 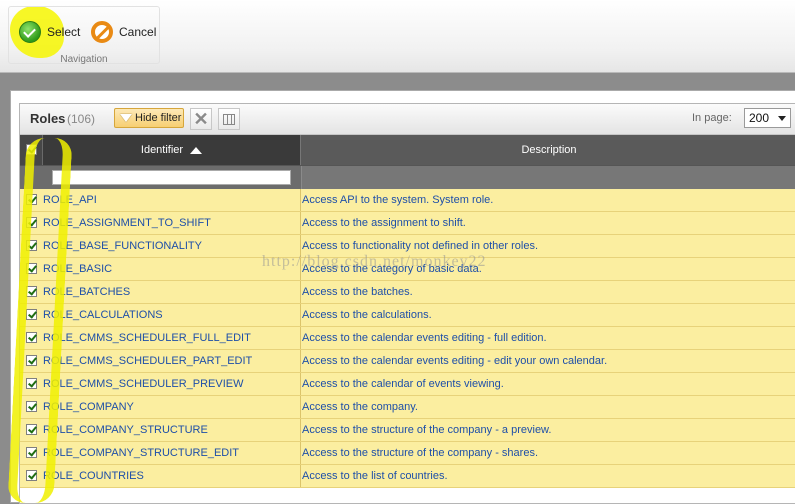 What do you see at coordinates (397, 36) in the screenshot?
I see `top-toolbar: Select Cancel Navigation` at bounding box center [397, 36].